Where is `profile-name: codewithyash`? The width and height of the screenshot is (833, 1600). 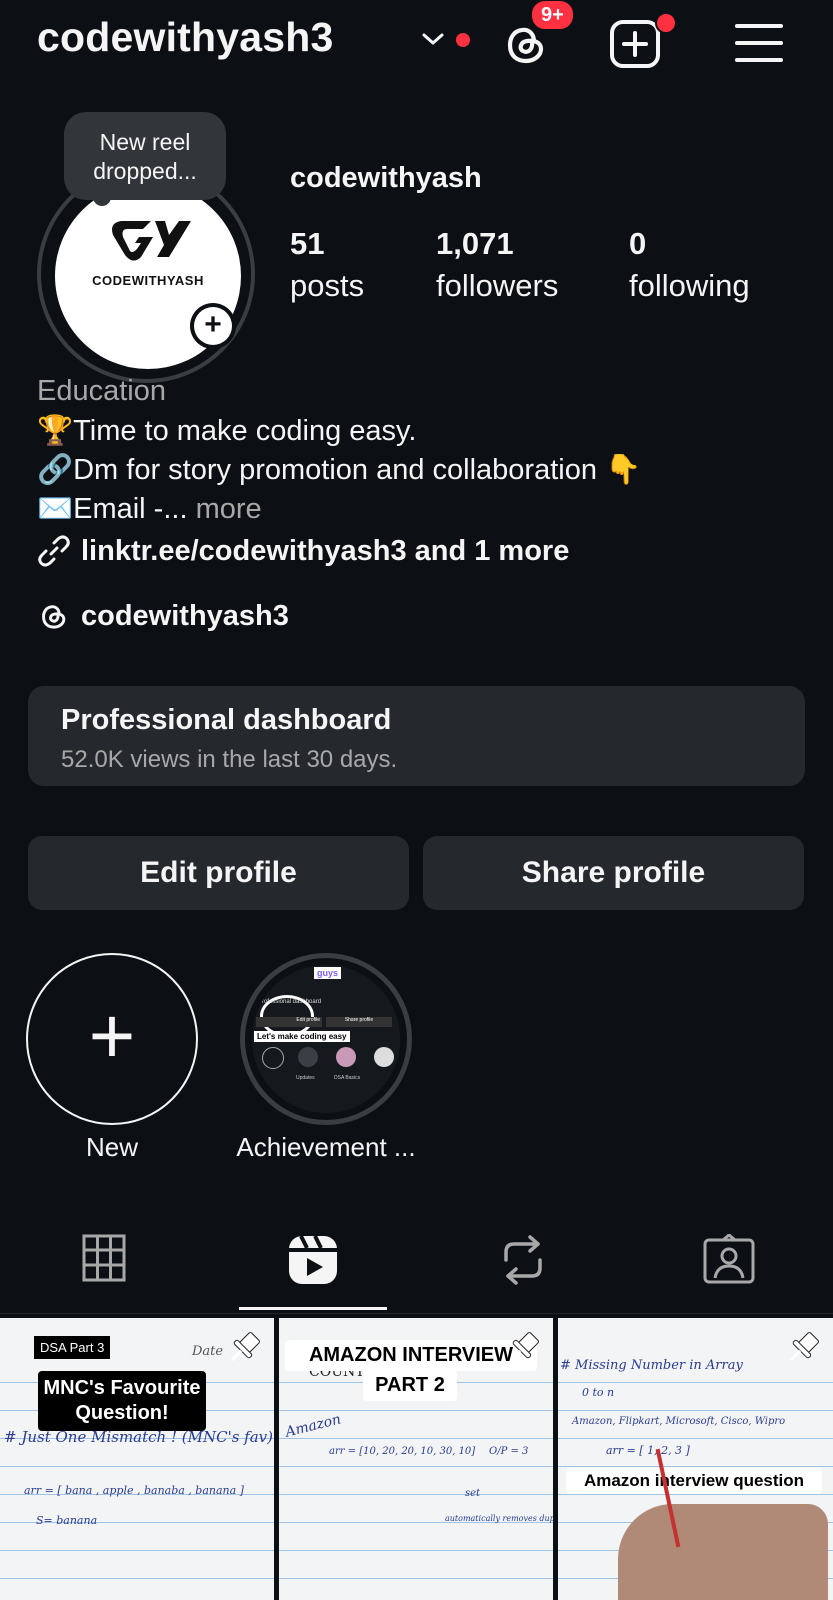
profile-name: codewithyash is located at coordinates (386, 178).